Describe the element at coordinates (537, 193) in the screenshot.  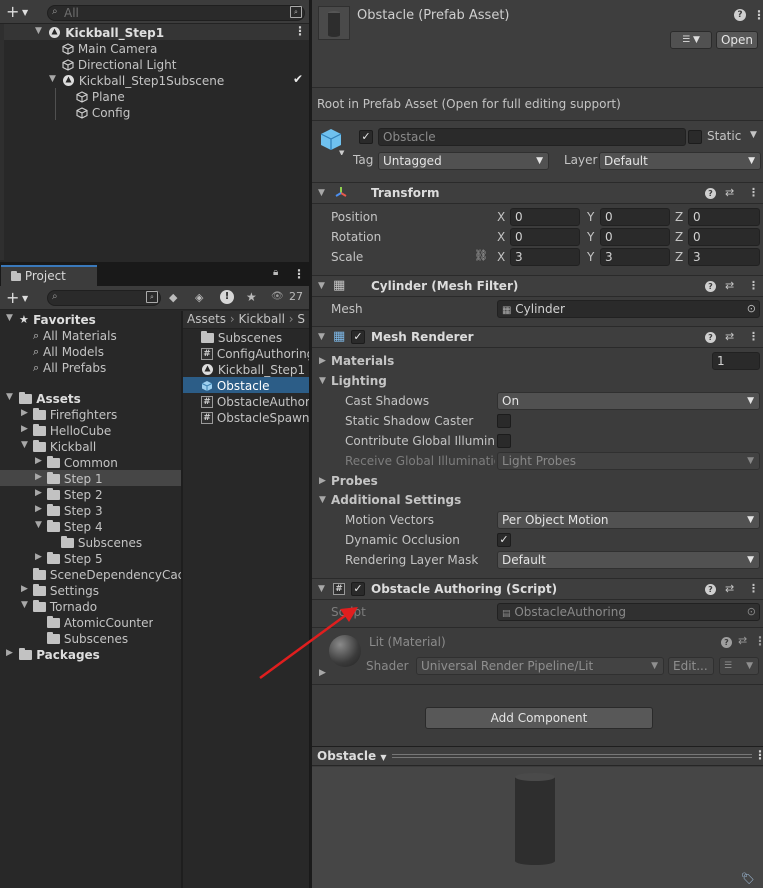
I see `transform-header: ▼ Transform ? ⇄ ⋮` at that location.